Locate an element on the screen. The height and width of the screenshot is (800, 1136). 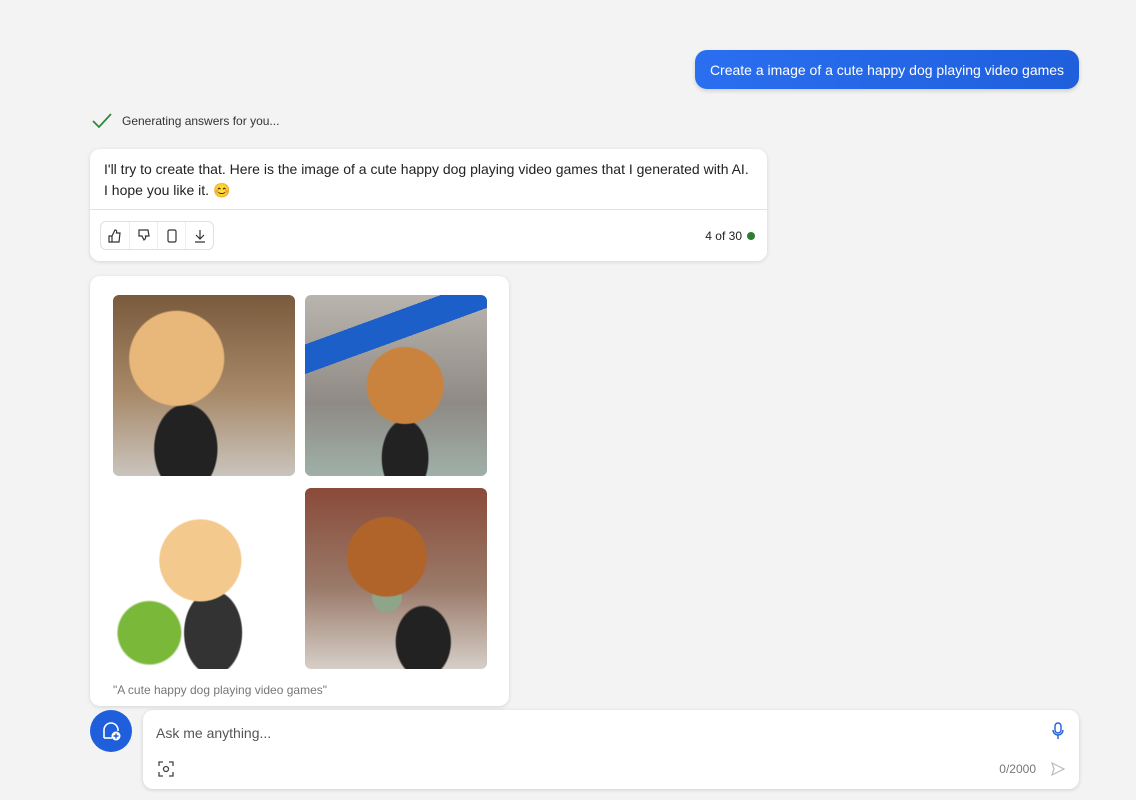
thumbs-up-button is located at coordinates (115, 235).